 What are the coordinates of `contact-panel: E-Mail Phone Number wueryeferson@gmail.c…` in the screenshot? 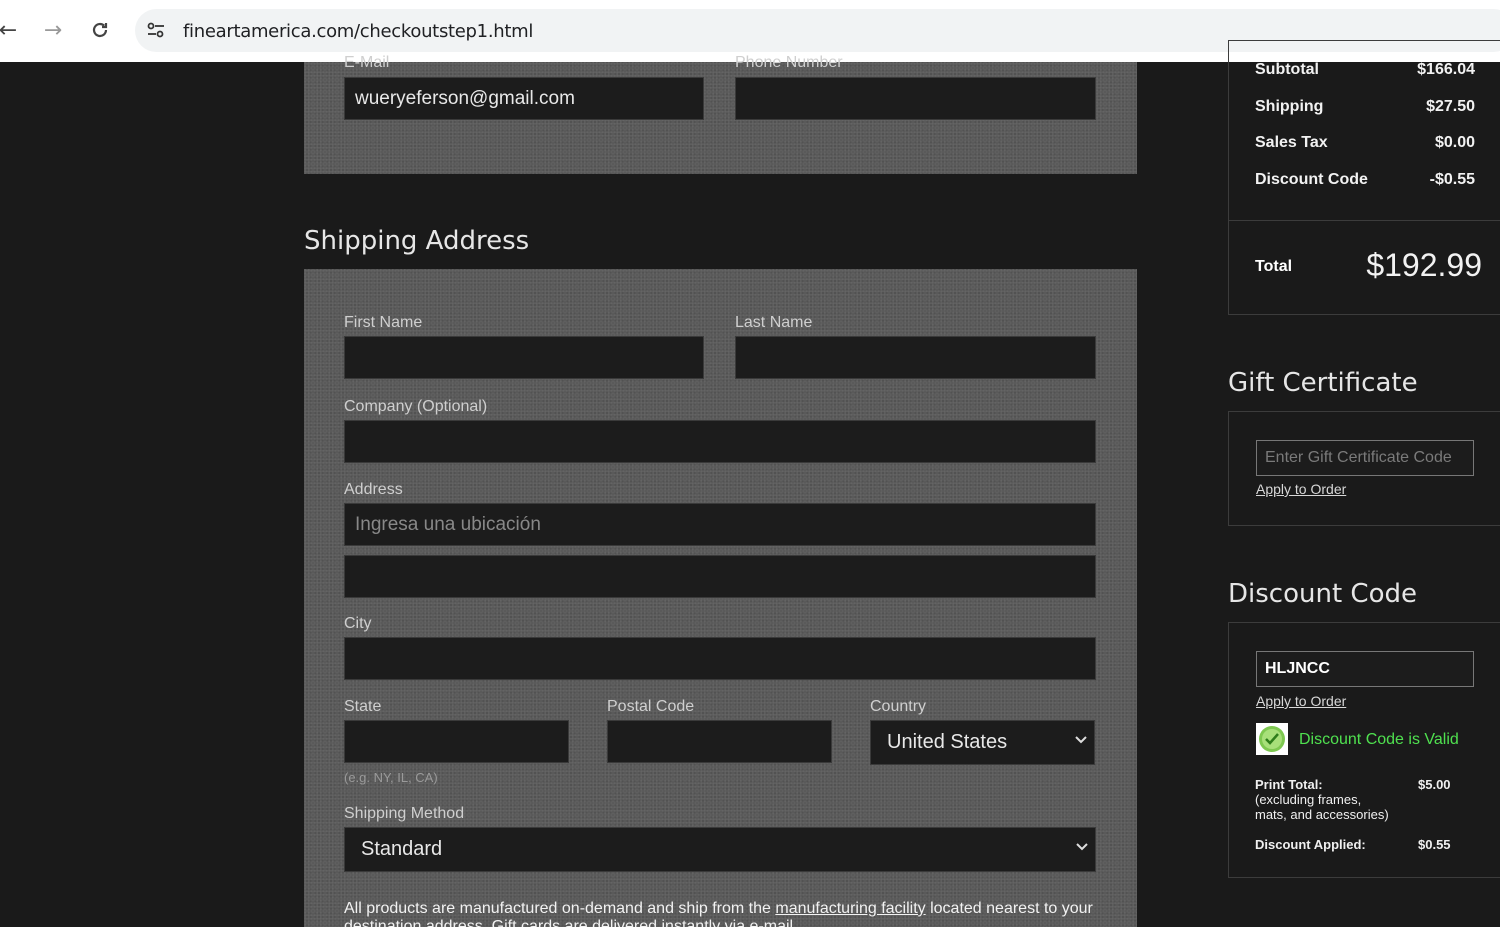 It's located at (720, 114).